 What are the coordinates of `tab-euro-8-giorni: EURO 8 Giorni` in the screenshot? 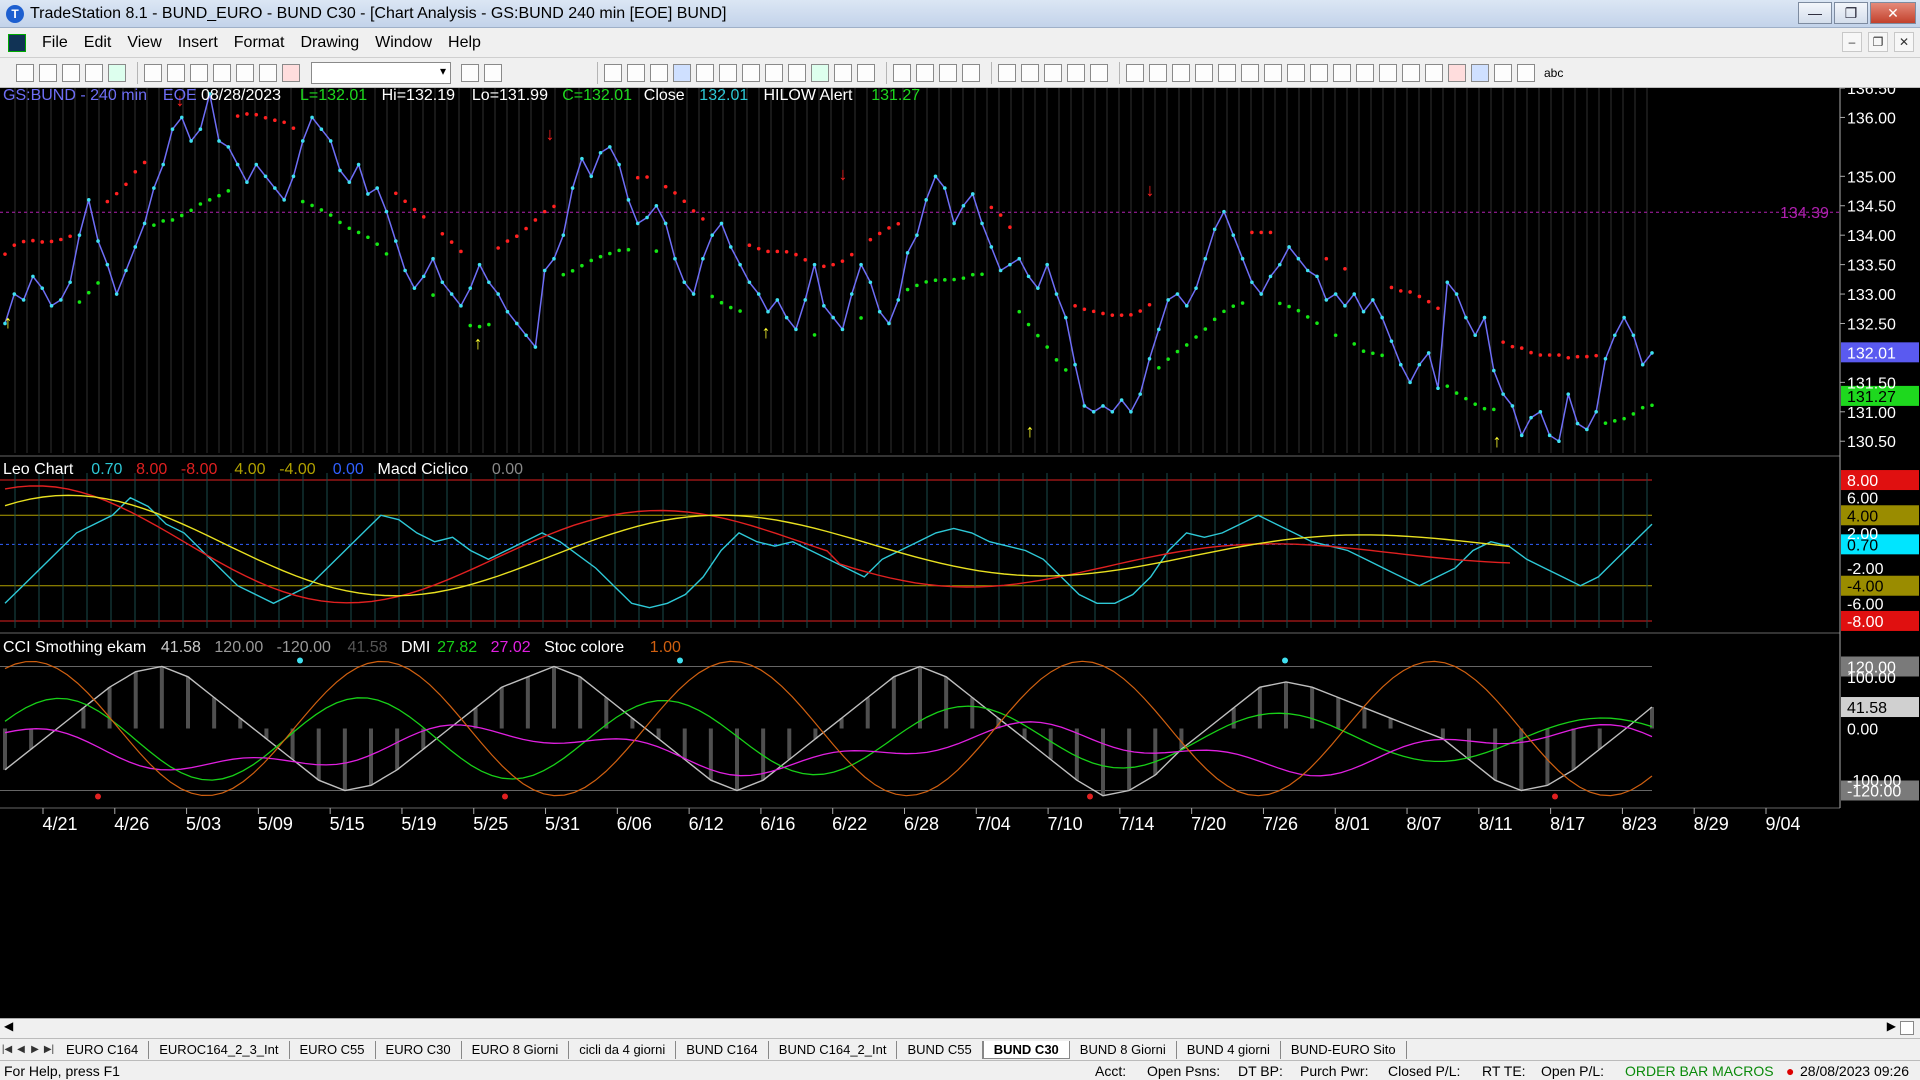 It's located at (516, 1049).